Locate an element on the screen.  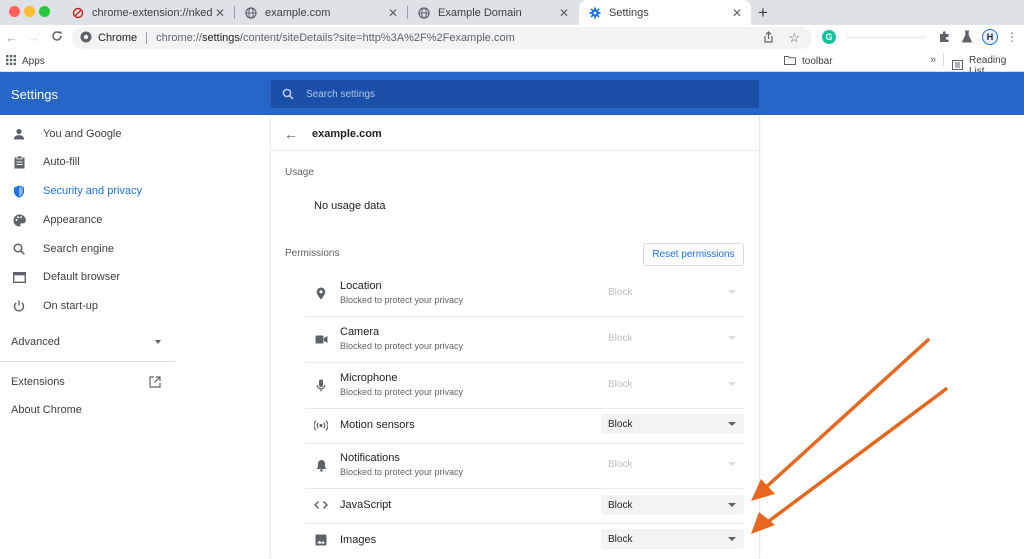
annotation-arrows is located at coordinates (849, 436).